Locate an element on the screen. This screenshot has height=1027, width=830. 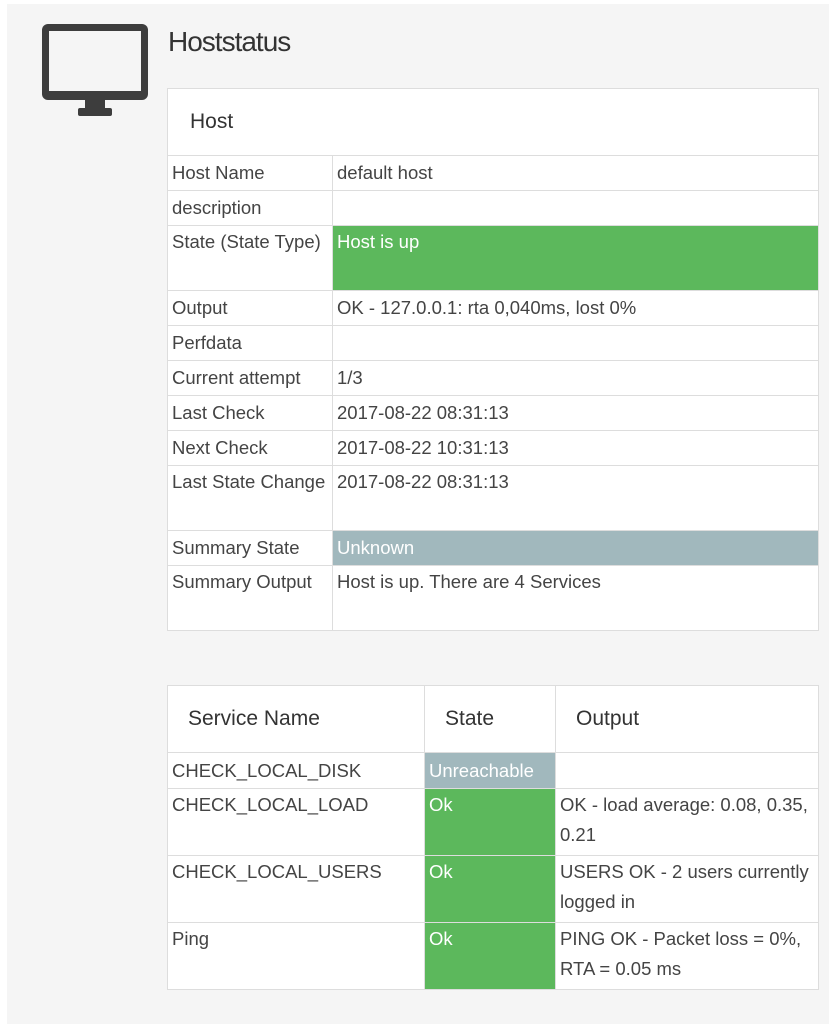
next-check-value: 2017-08-22 10:31:13 is located at coordinates (575, 448).